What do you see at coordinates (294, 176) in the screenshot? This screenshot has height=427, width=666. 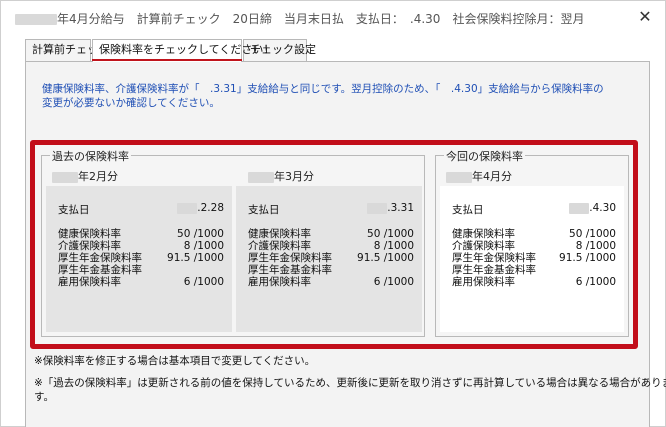 I see `past-month-2-label: 年3月分` at bounding box center [294, 176].